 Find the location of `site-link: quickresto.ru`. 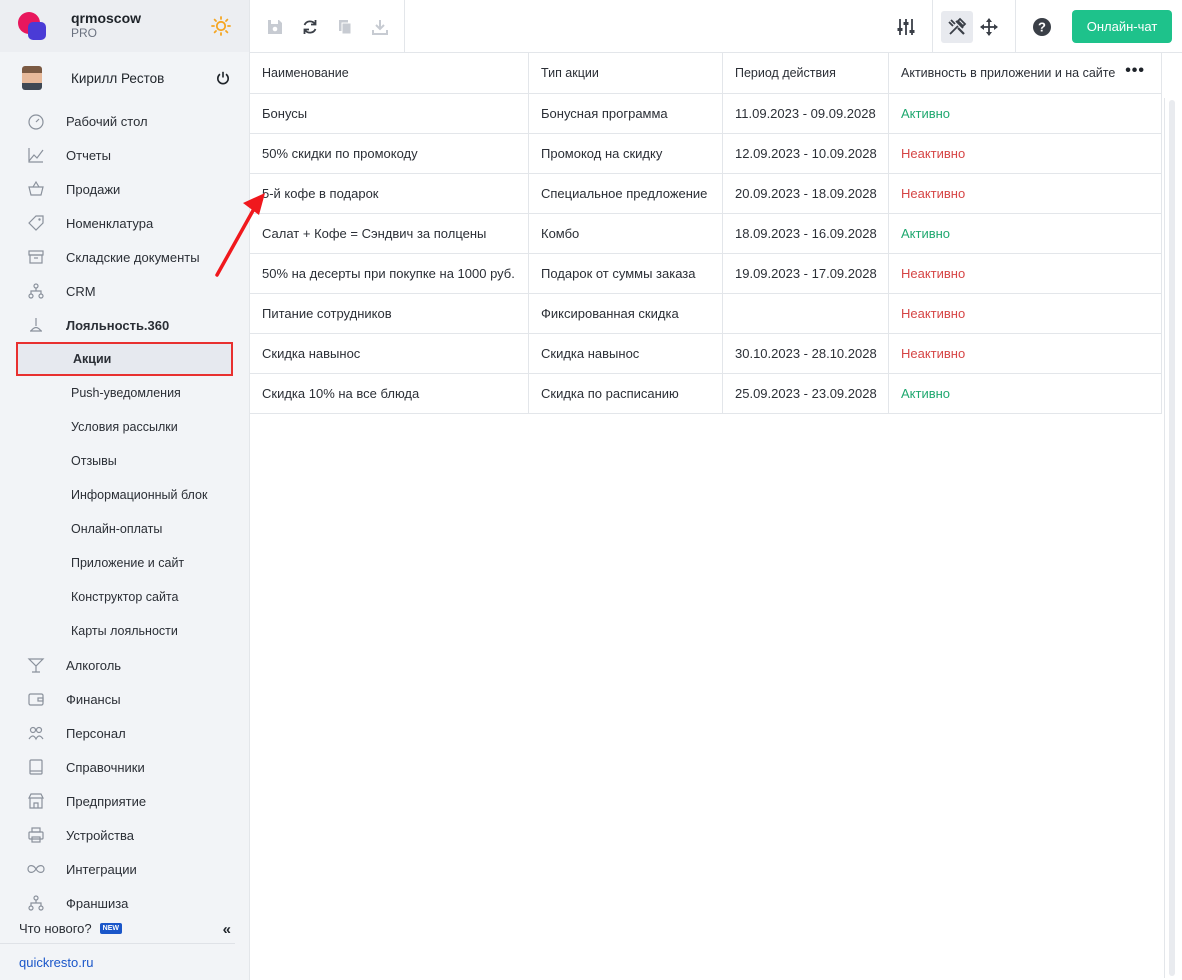

site-link: quickresto.ru is located at coordinates (124, 962).